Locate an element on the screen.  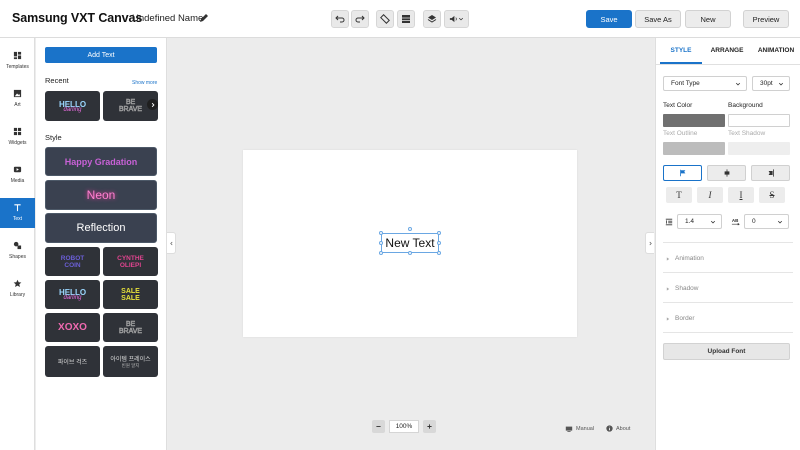
chevron-left-icon is located at coordinates (171, 243).